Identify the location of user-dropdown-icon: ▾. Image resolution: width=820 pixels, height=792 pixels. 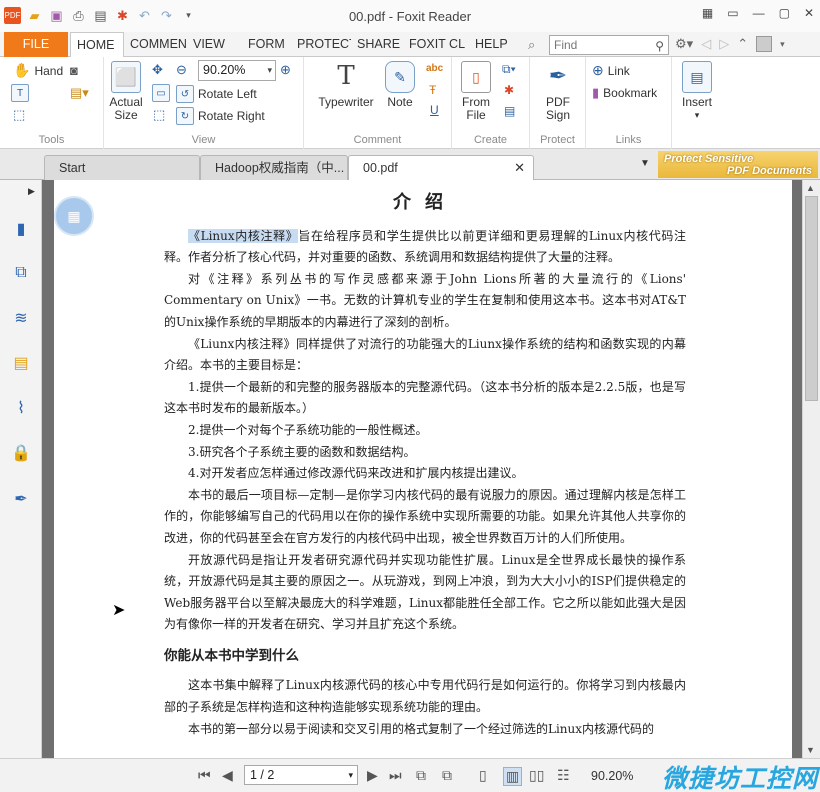
(782, 44).